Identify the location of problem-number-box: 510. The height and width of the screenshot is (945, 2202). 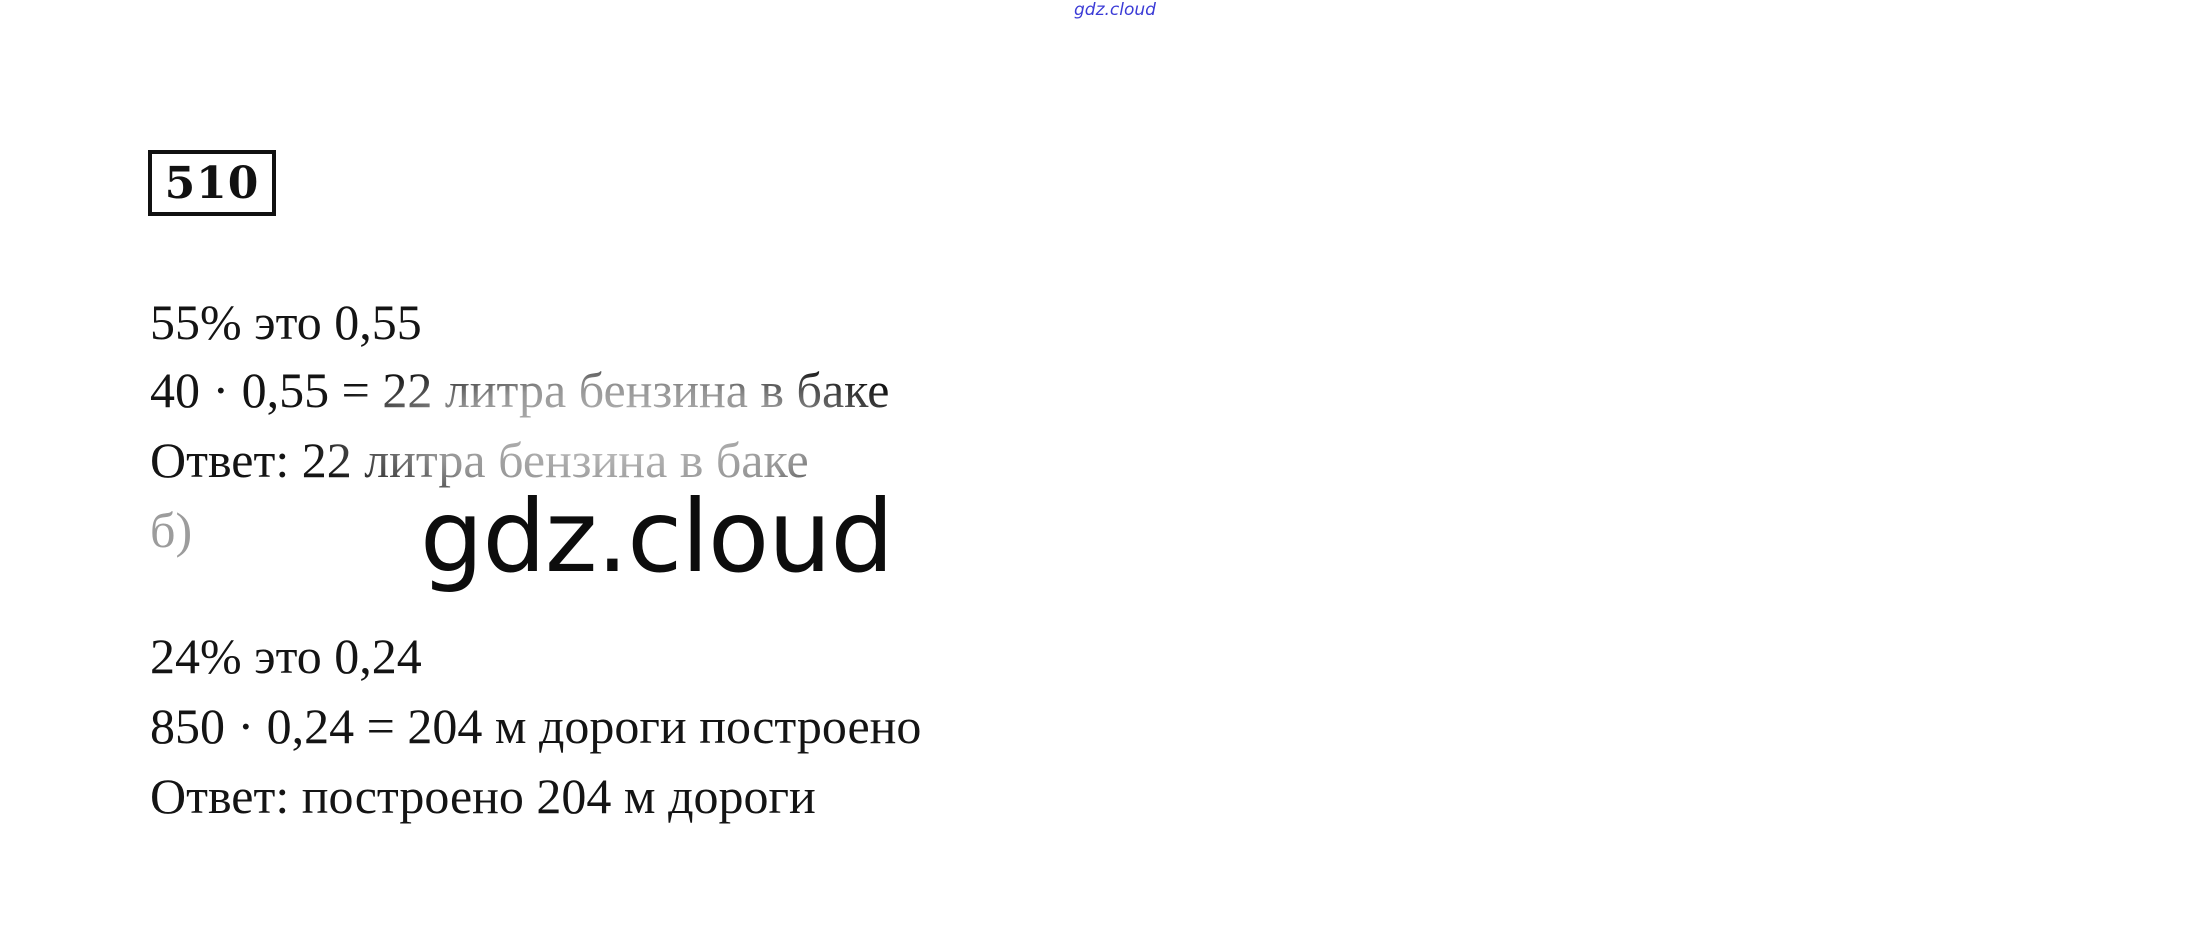
(212, 183).